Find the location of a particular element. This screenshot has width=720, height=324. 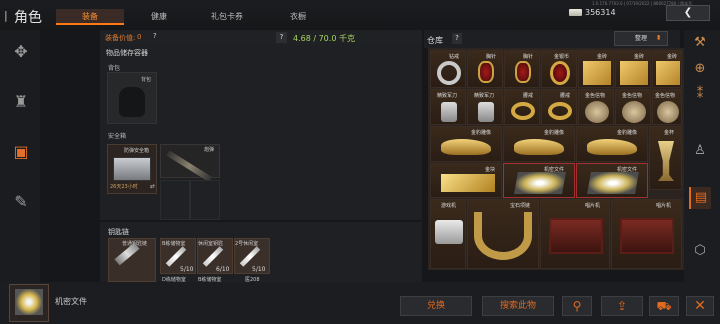

coin-icon is located at coordinates (560, 73).